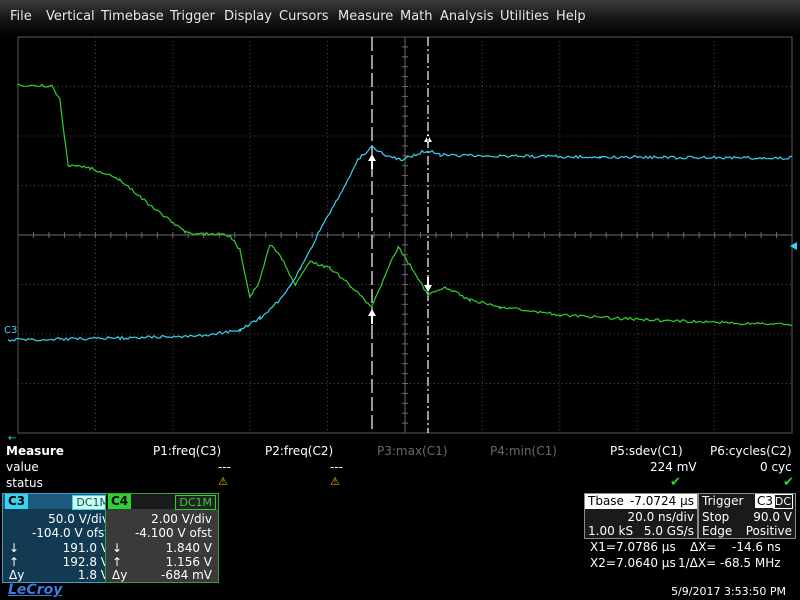  What do you see at coordinates (70, 533) in the screenshot?
I see `channel3-offset: -104.0 V ofst` at bounding box center [70, 533].